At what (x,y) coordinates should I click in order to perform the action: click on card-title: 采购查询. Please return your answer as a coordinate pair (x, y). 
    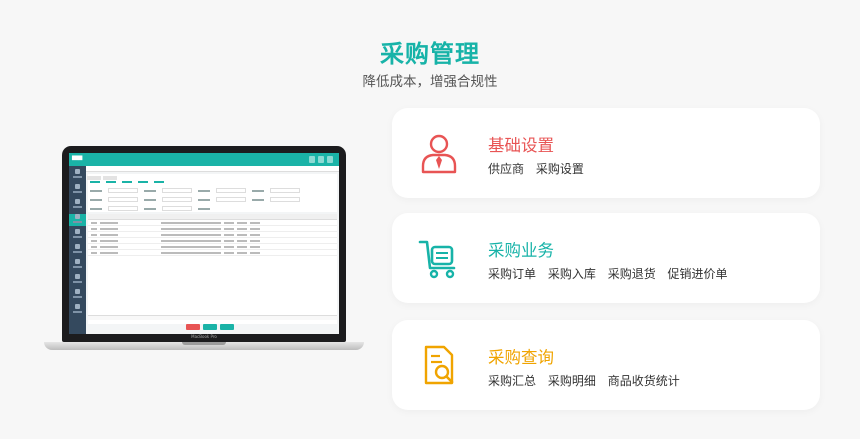
    Looking at the image, I should click on (521, 357).